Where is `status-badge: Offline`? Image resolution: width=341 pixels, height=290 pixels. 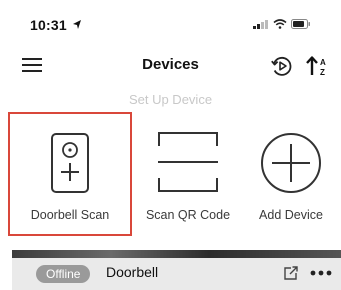
status-badge: Offline is located at coordinates (63, 274).